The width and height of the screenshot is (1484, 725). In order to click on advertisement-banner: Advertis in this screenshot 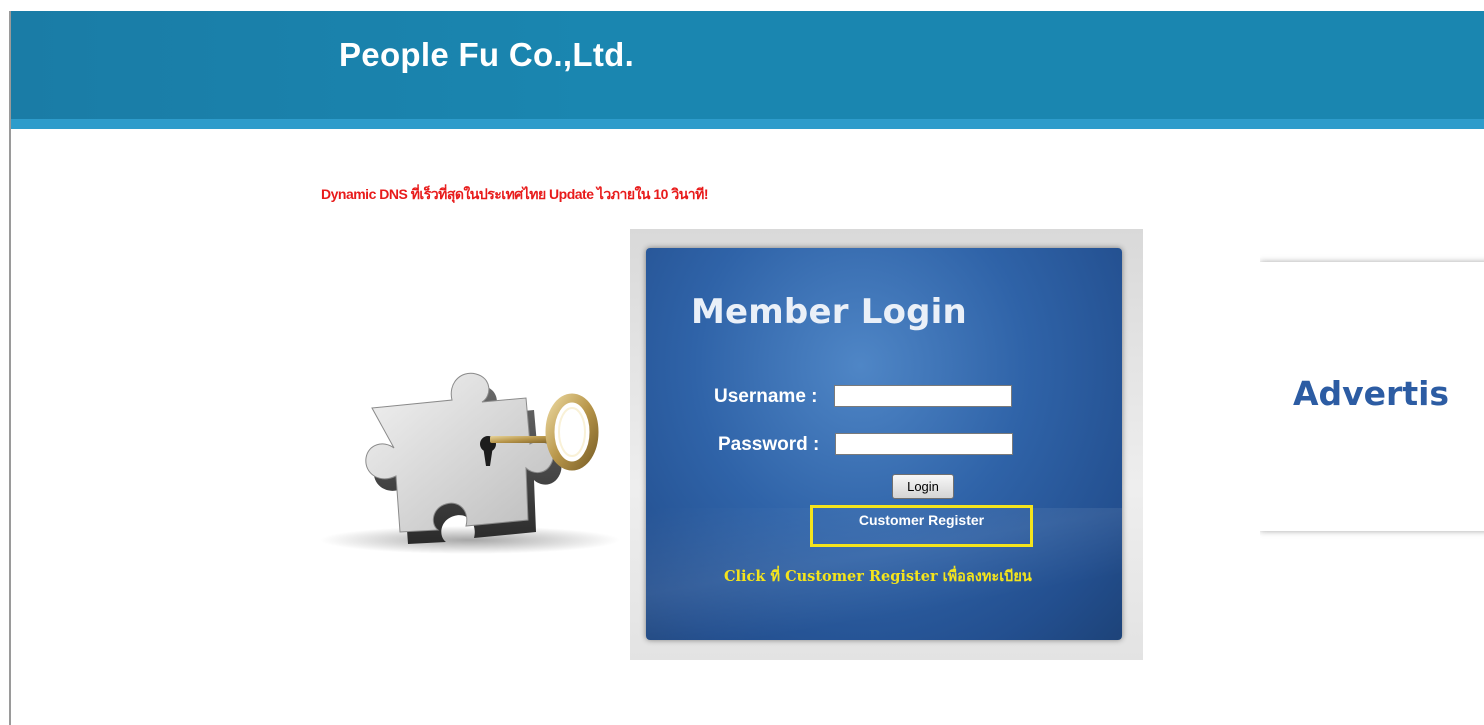, I will do `click(1372, 396)`.